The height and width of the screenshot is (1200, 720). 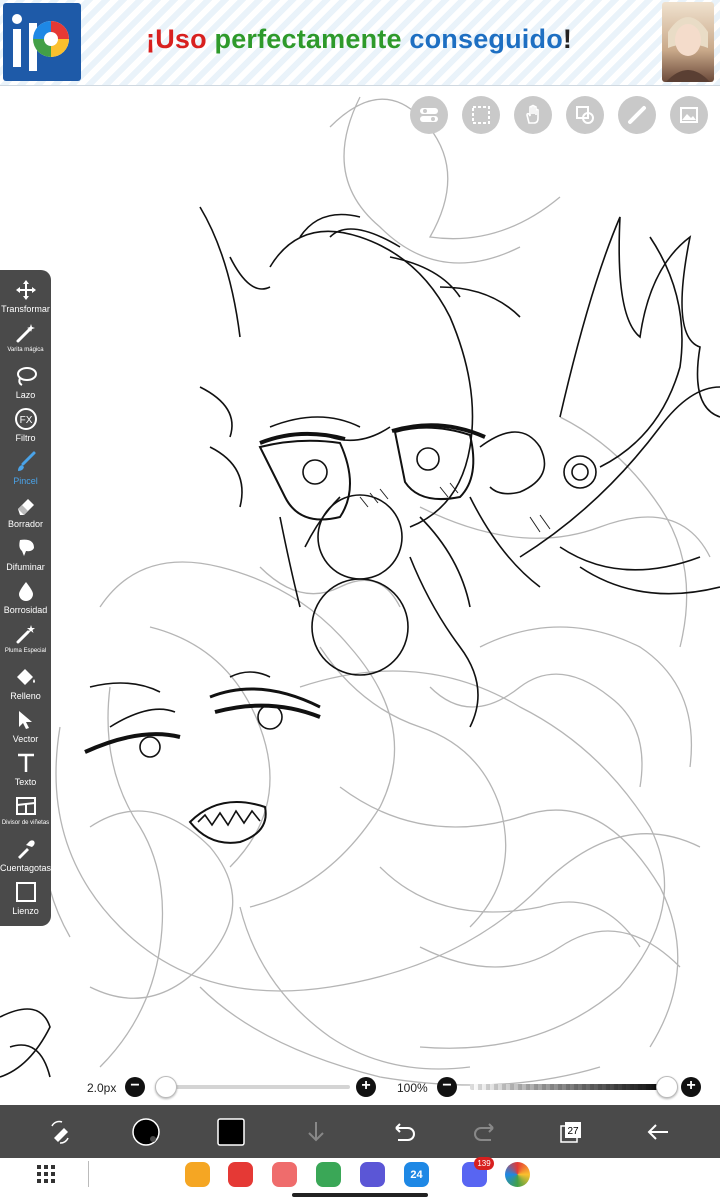 I want to click on brush-size-value: 2.0px, so click(x=102, y=1088).